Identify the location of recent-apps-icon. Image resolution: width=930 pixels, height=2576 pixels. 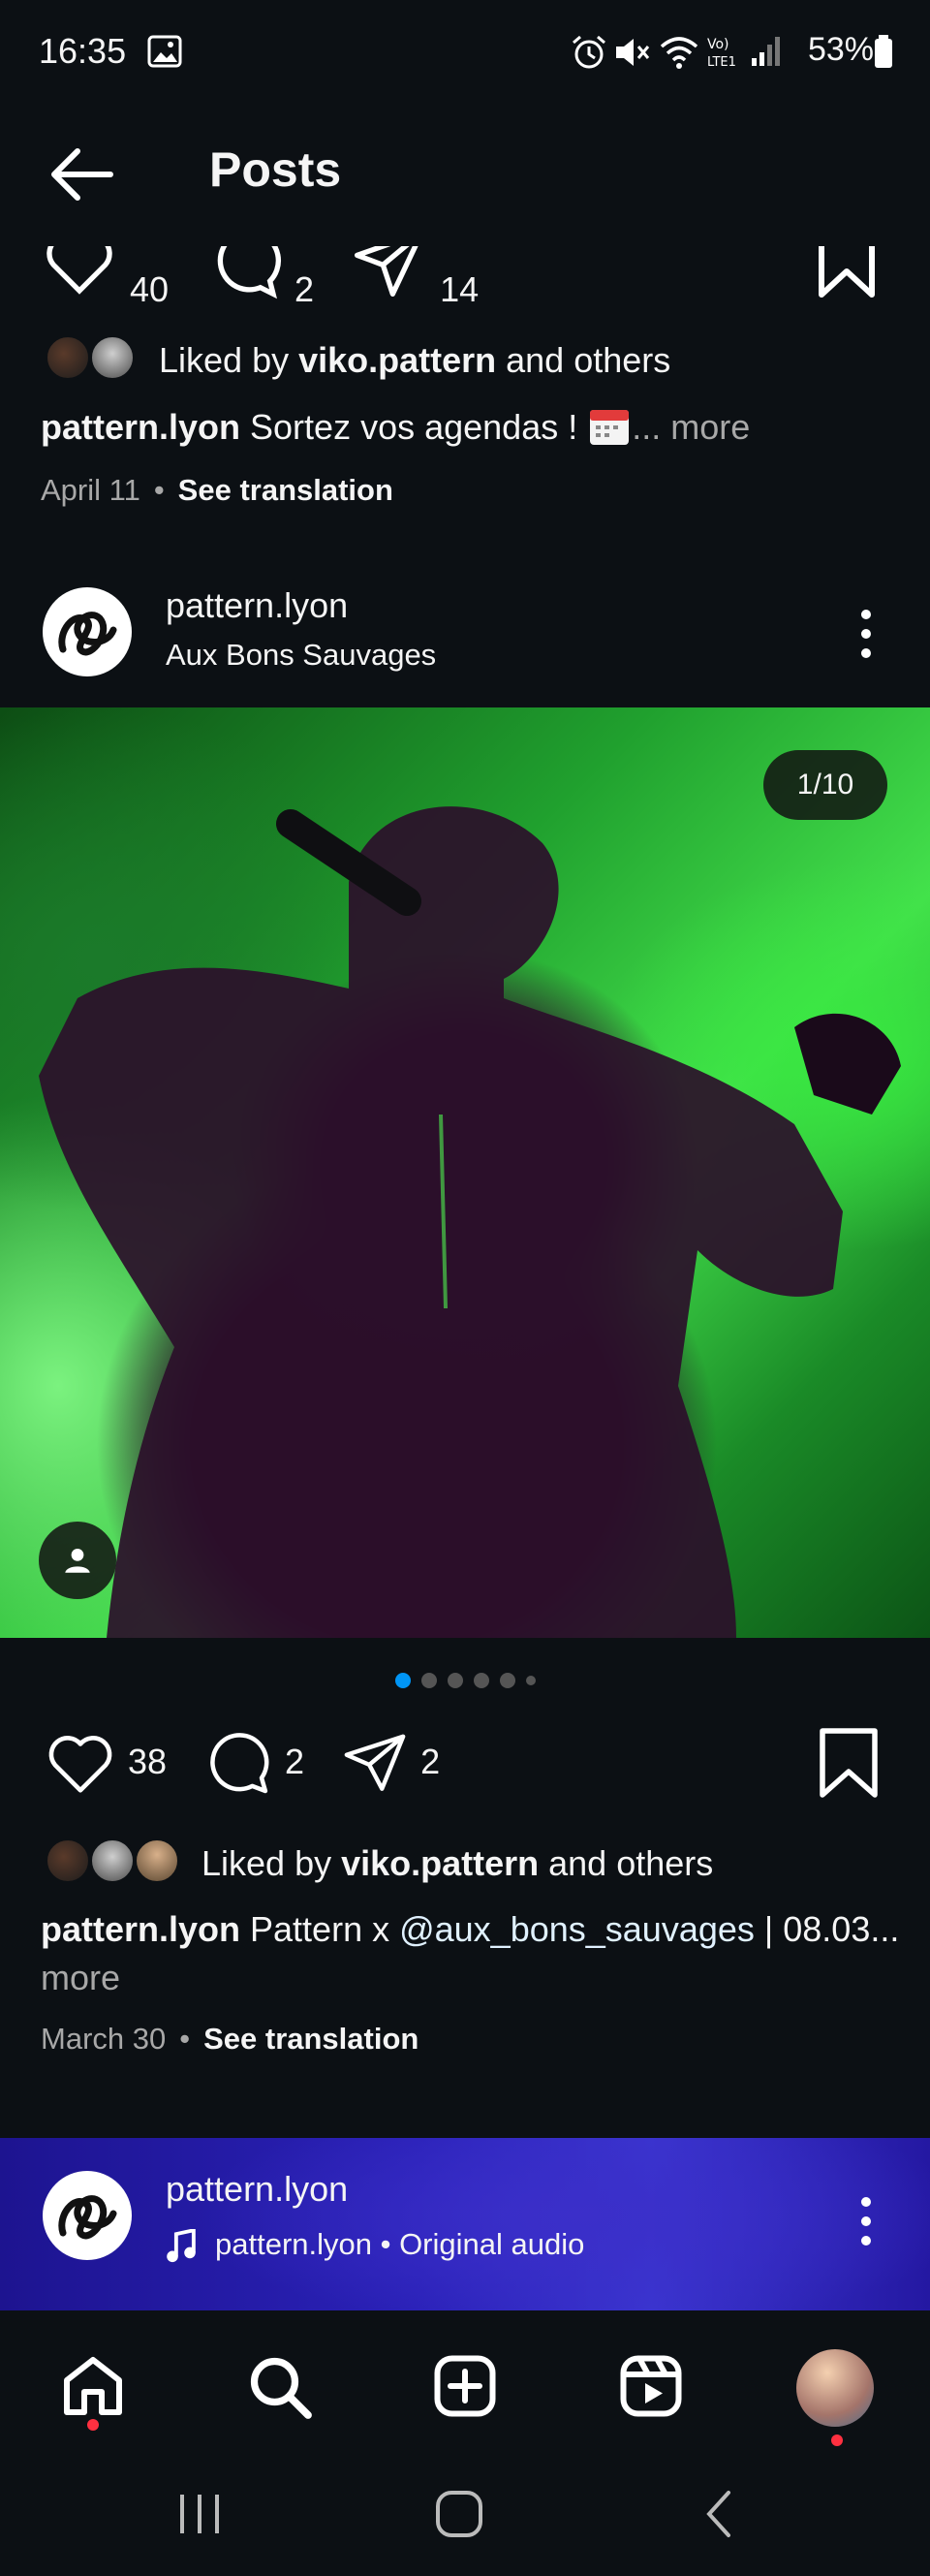
(199, 2514).